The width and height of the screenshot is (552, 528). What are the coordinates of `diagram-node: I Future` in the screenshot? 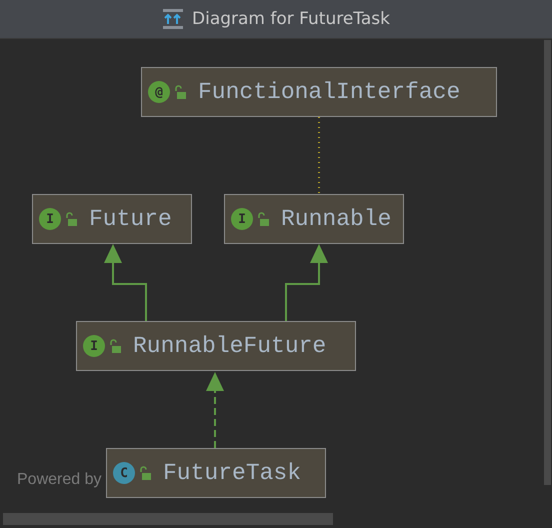 It's located at (112, 219).